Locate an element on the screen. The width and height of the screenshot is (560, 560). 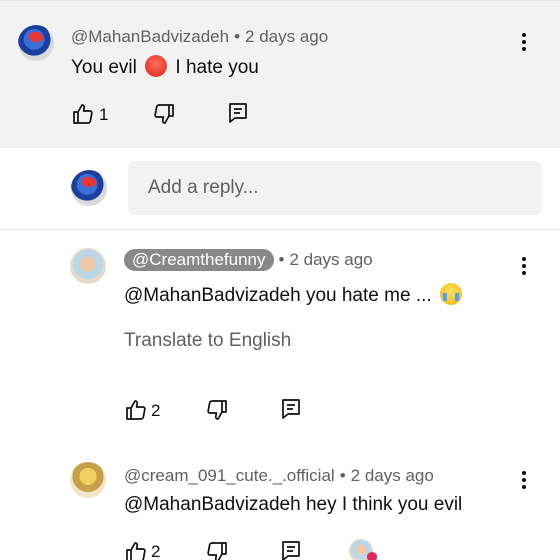
translate-link: Translate to English is located at coordinates (207, 341).